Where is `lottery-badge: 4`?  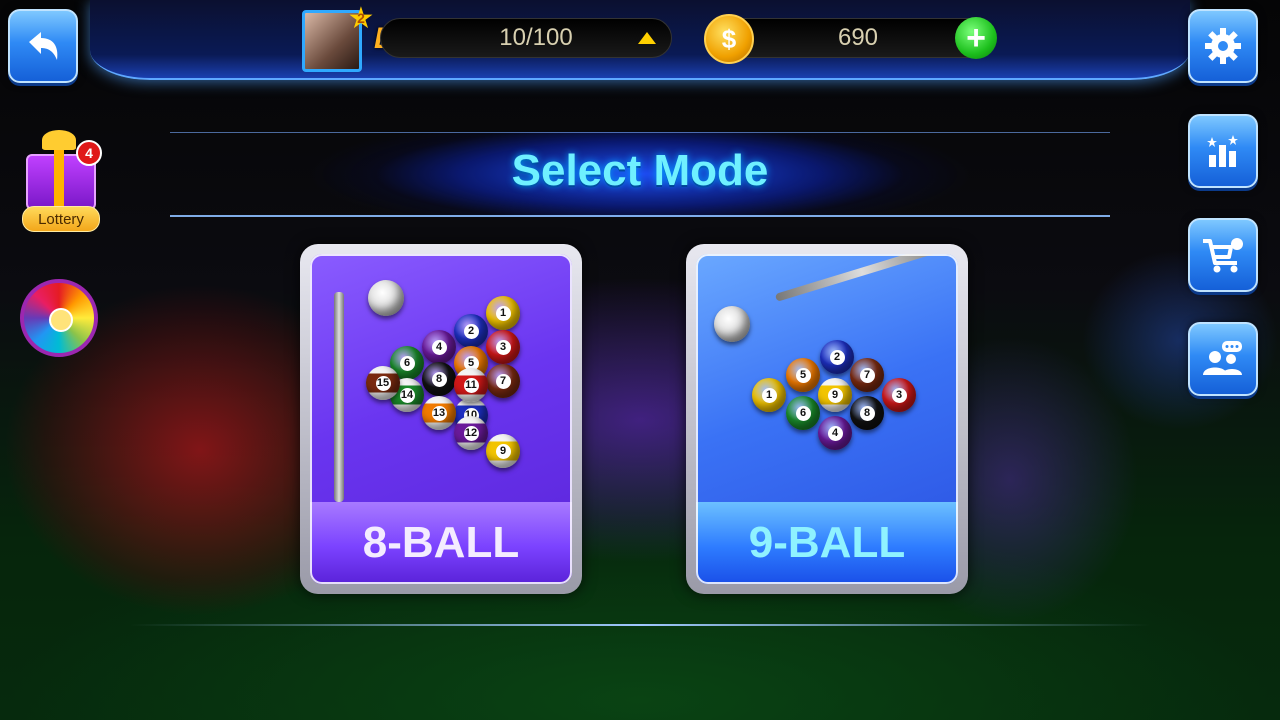
lottery-badge: 4 is located at coordinates (89, 153).